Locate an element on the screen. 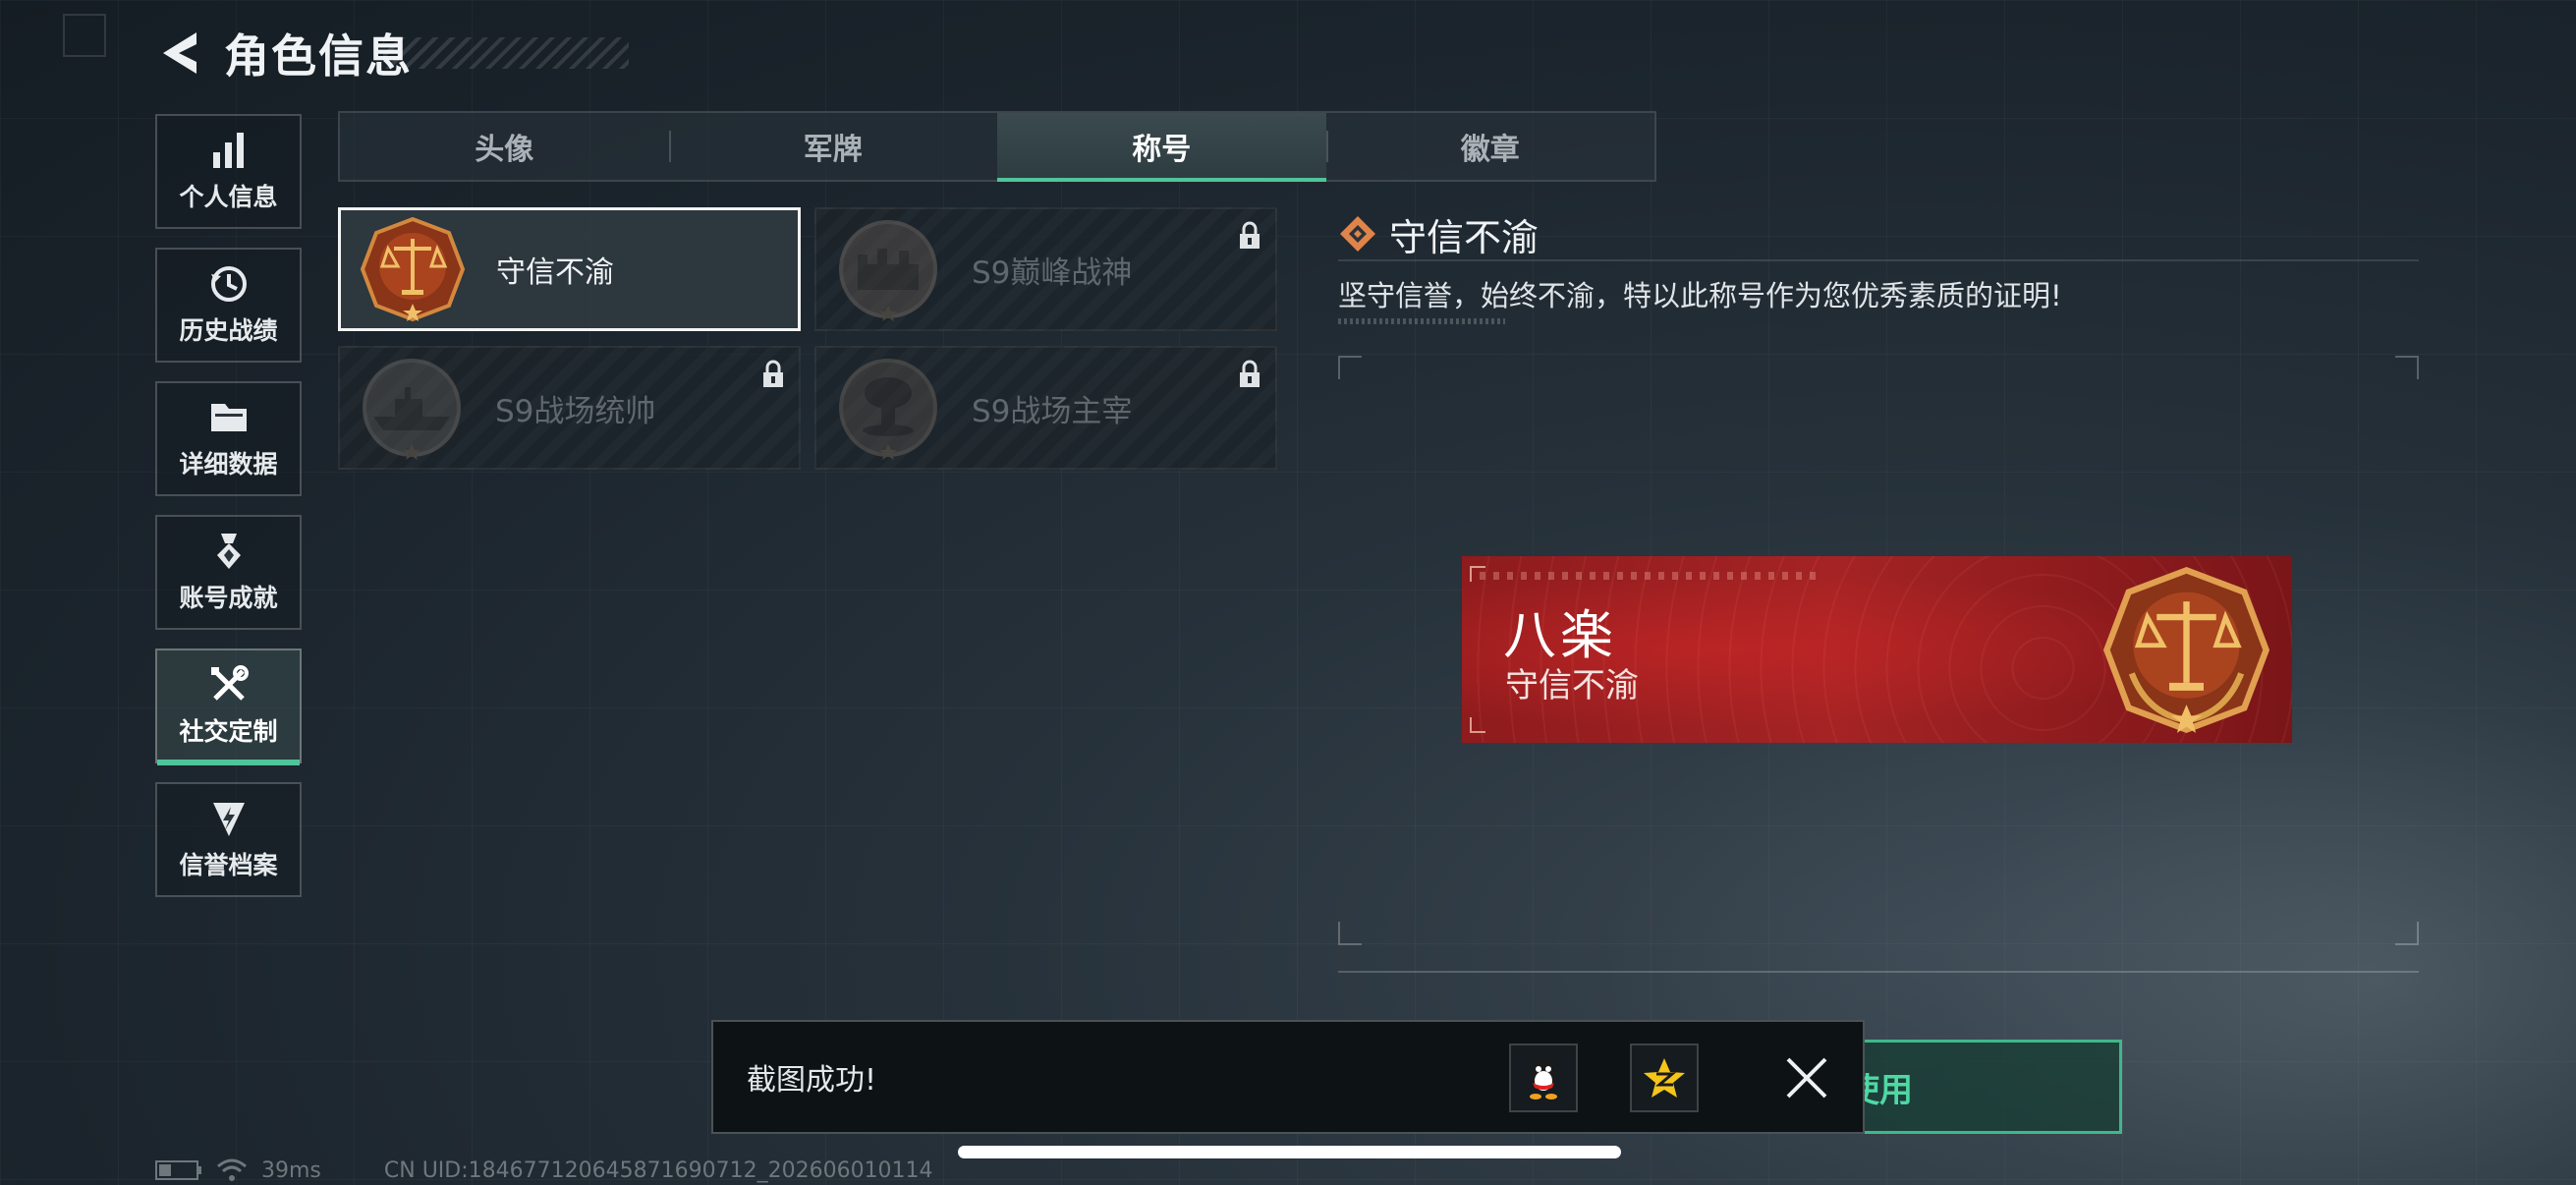  qzone-star-icon is located at coordinates (1664, 1078).